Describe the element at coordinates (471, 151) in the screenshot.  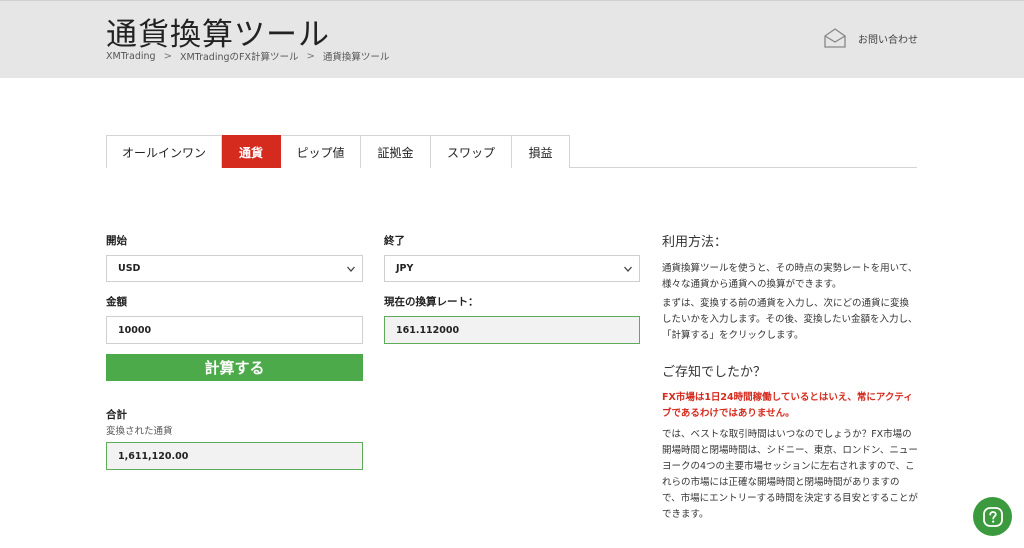
I see `tab-swap: スワップ` at that location.